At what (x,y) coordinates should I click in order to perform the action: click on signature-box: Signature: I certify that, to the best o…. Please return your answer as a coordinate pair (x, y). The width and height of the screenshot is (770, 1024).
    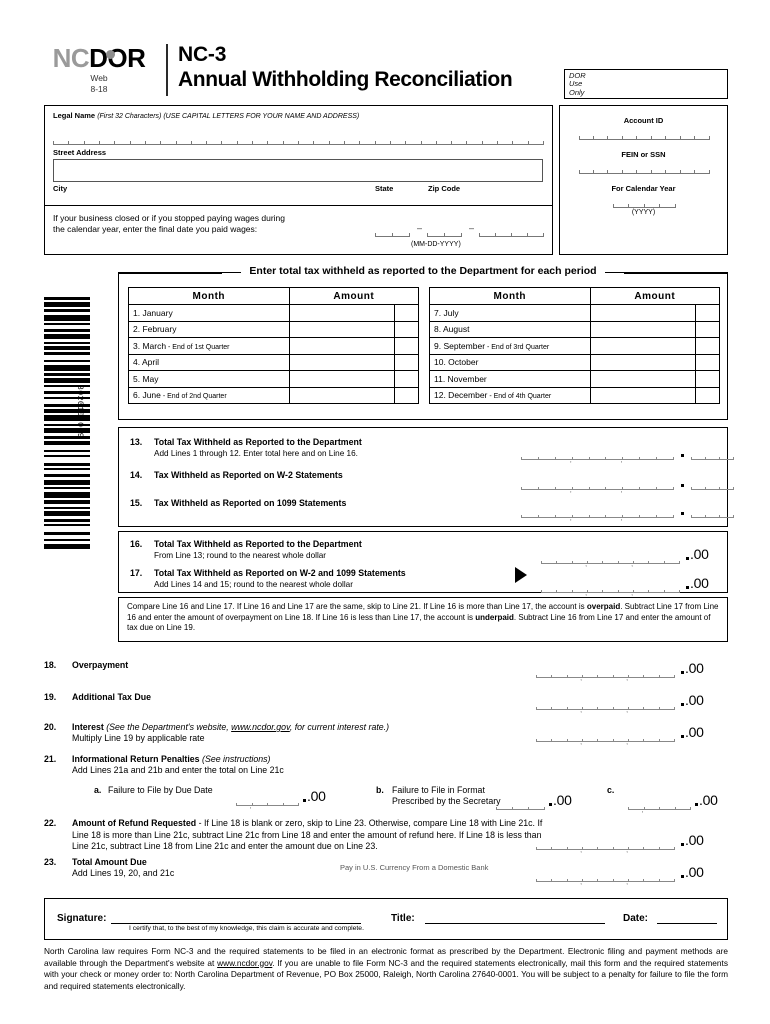
    Looking at the image, I should click on (386, 919).